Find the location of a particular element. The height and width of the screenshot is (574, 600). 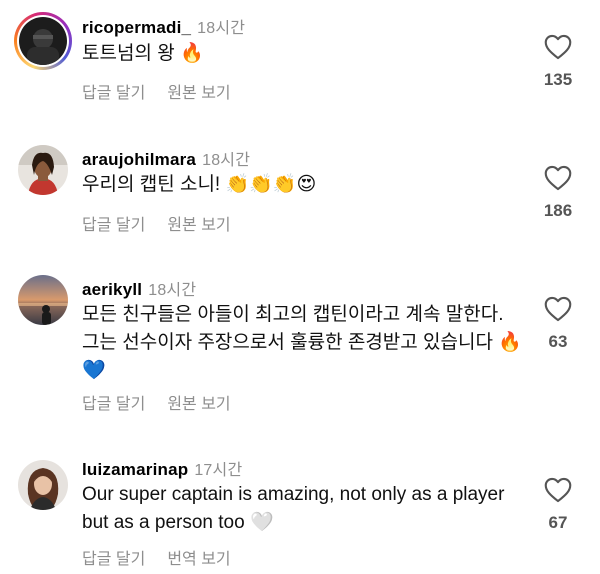

comment-timestamp: 17시간 is located at coordinates (218, 470).